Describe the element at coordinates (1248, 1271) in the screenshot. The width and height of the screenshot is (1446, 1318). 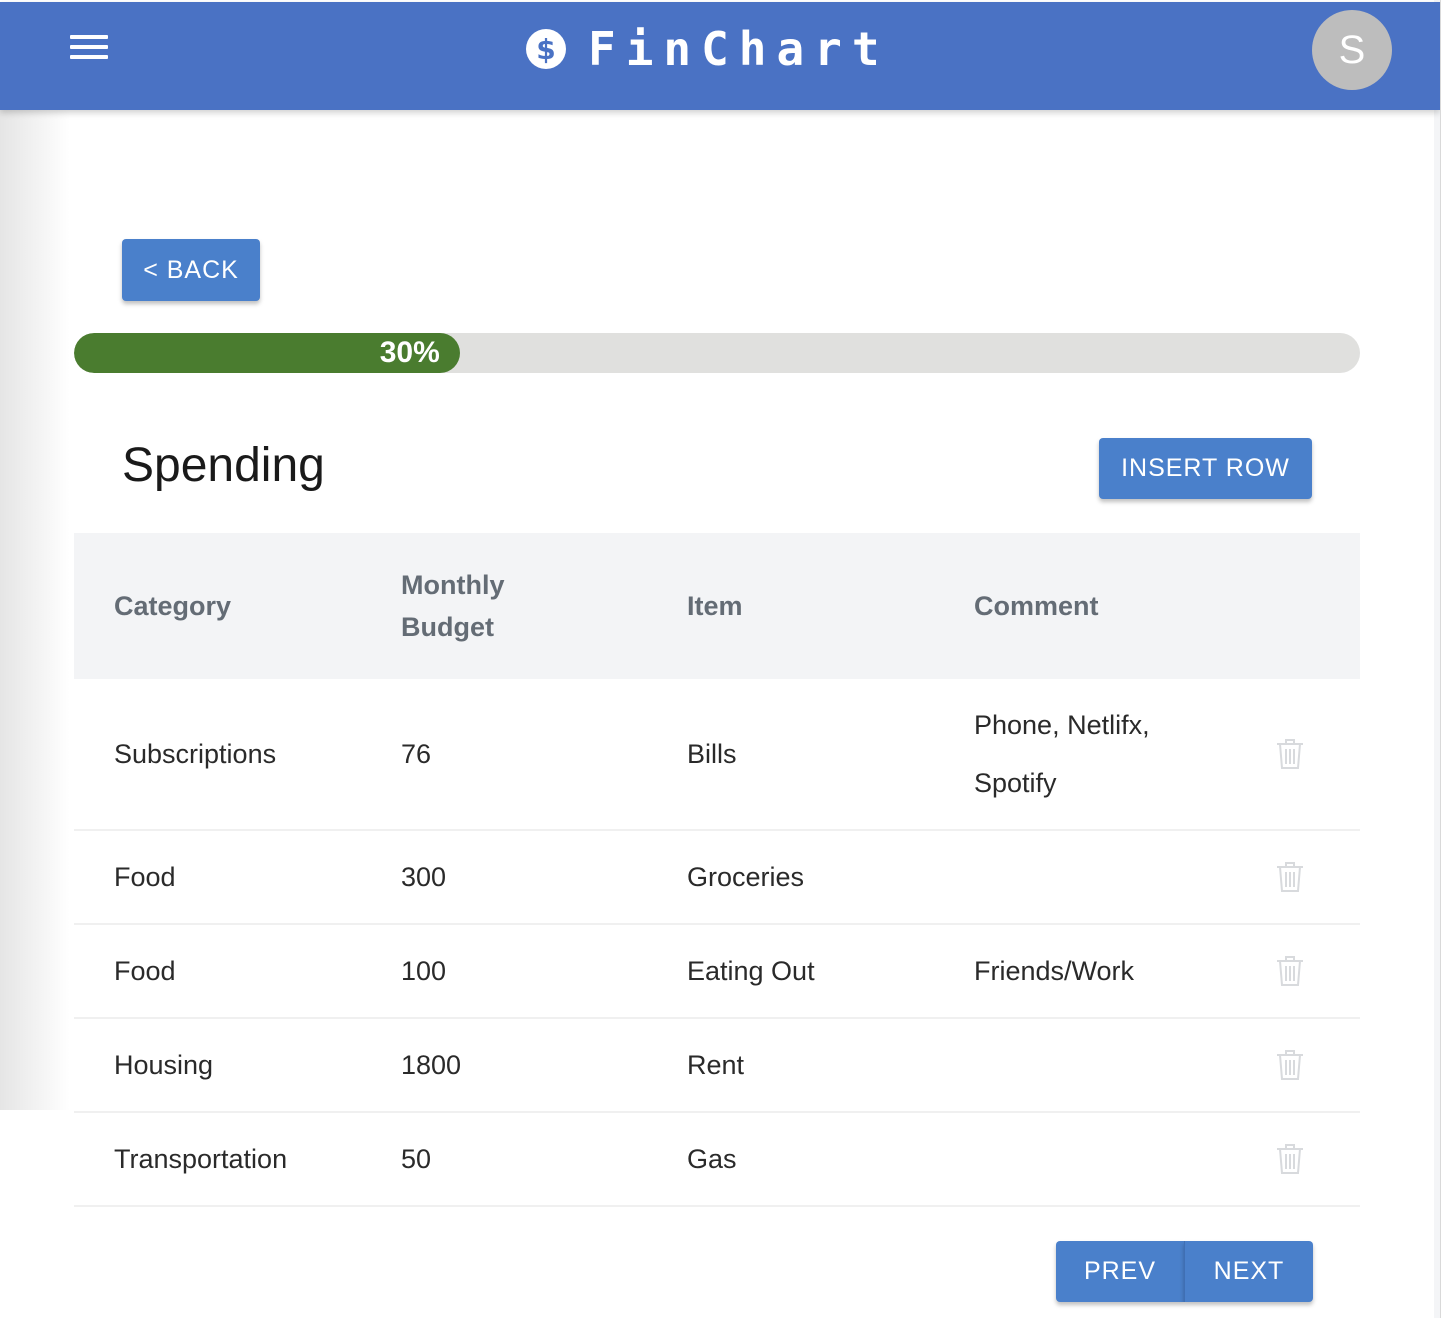
I see `next-button: NEXT` at that location.